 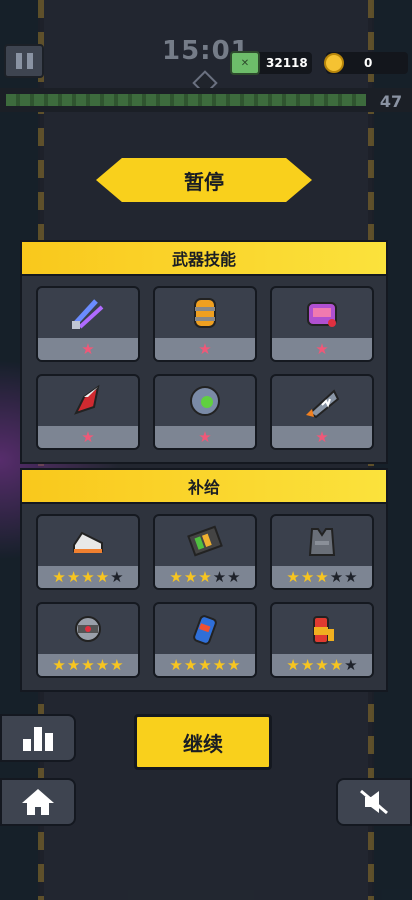 I want to click on pause-button, so click(x=24, y=61).